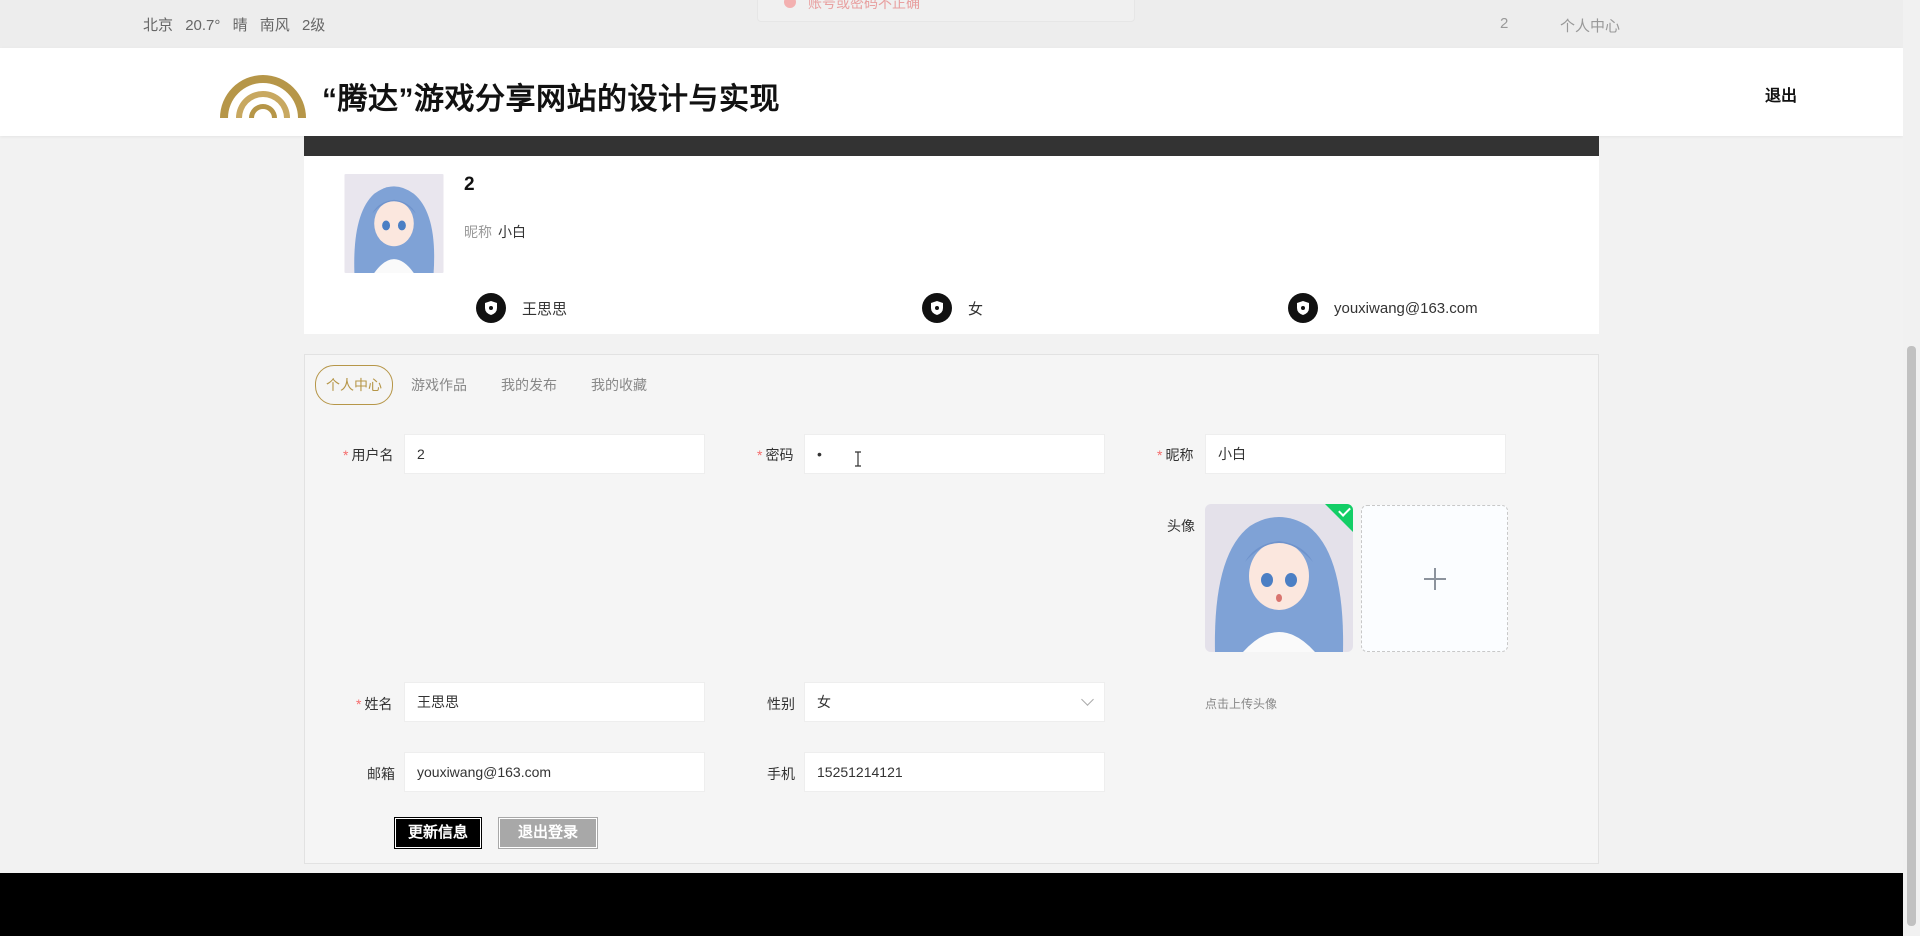 Image resolution: width=1920 pixels, height=936 pixels. Describe the element at coordinates (554, 772) in the screenshot. I see `email-input: youxiwang@163.com` at that location.